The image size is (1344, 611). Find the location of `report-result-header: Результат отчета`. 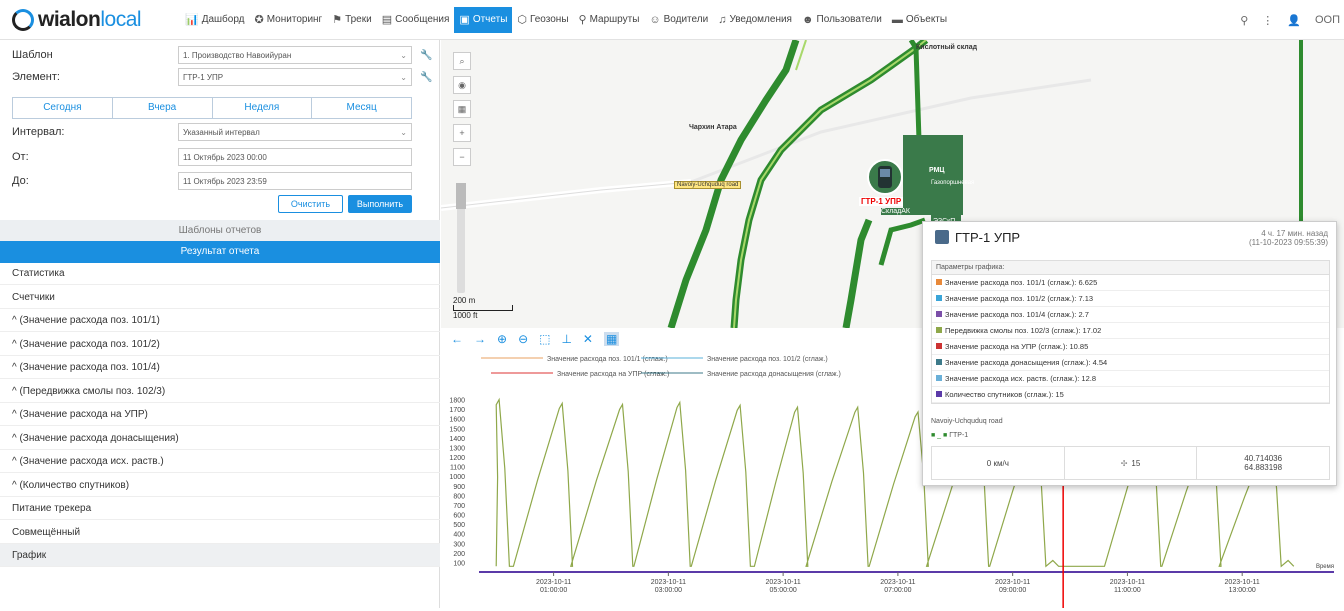

report-result-header: Результат отчета is located at coordinates (220, 252).